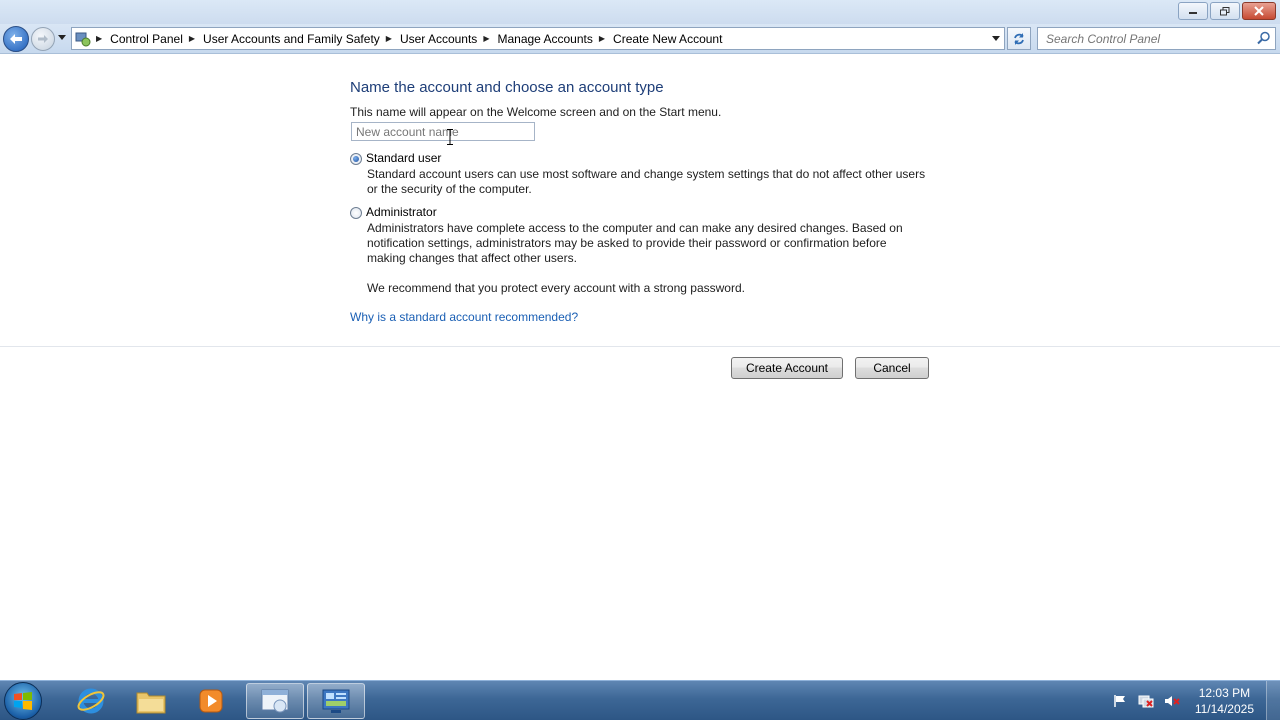  I want to click on title-bar, so click(640, 12).